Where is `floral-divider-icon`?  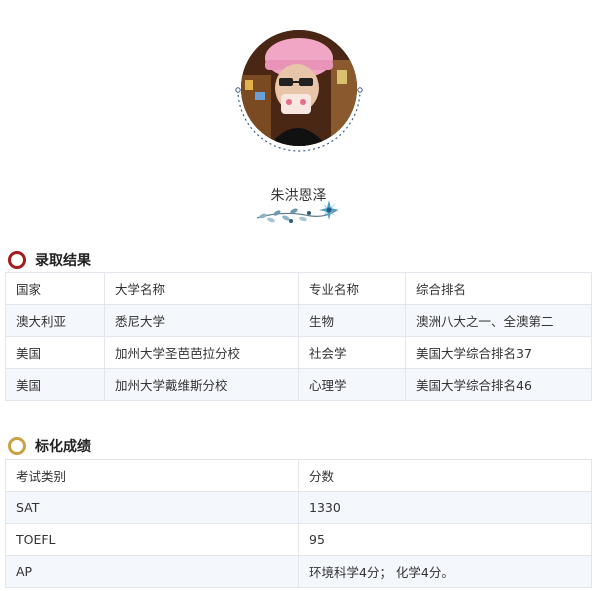 floral-divider-icon is located at coordinates (297, 211).